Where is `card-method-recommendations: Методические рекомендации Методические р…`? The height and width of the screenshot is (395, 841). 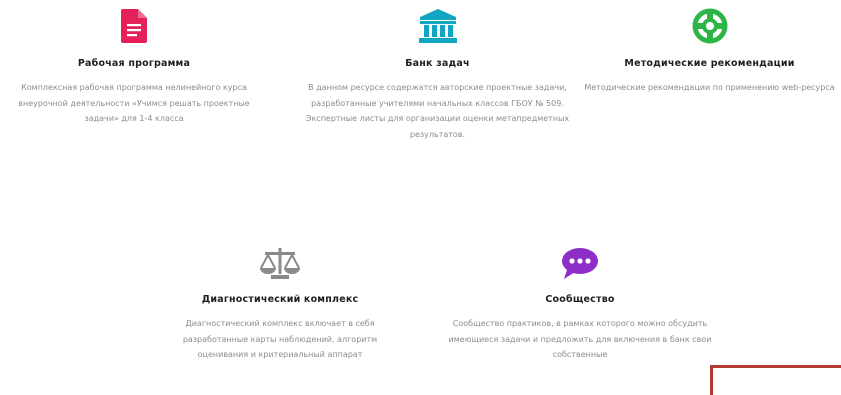 card-method-recommendations: Методические рекомендации Методические р… is located at coordinates (709, 52).